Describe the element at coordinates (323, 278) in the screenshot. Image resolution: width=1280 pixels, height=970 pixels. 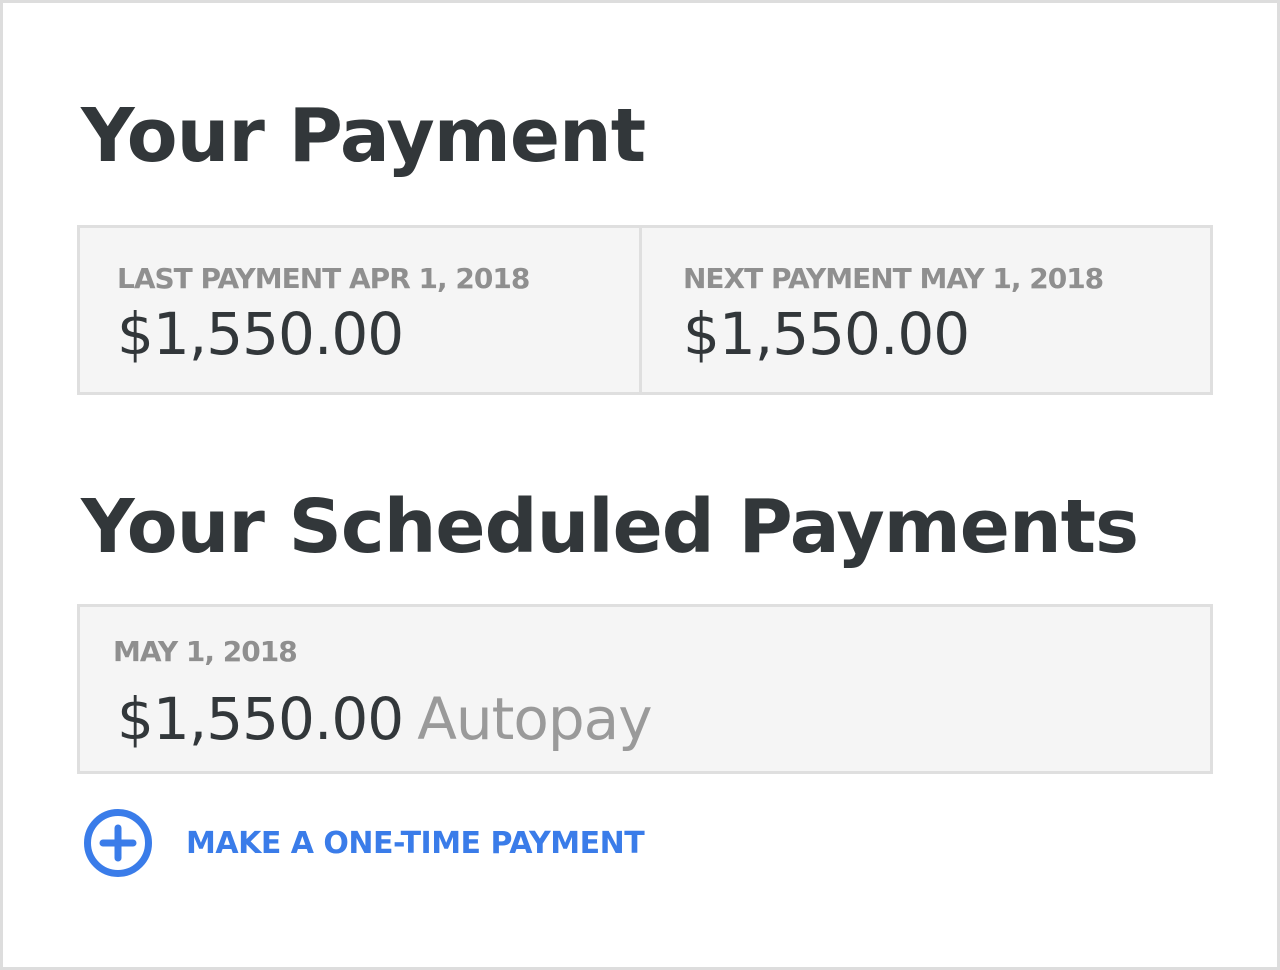
I see `last-payment-label: LAST PAYMENT APR 1, 2018` at that location.